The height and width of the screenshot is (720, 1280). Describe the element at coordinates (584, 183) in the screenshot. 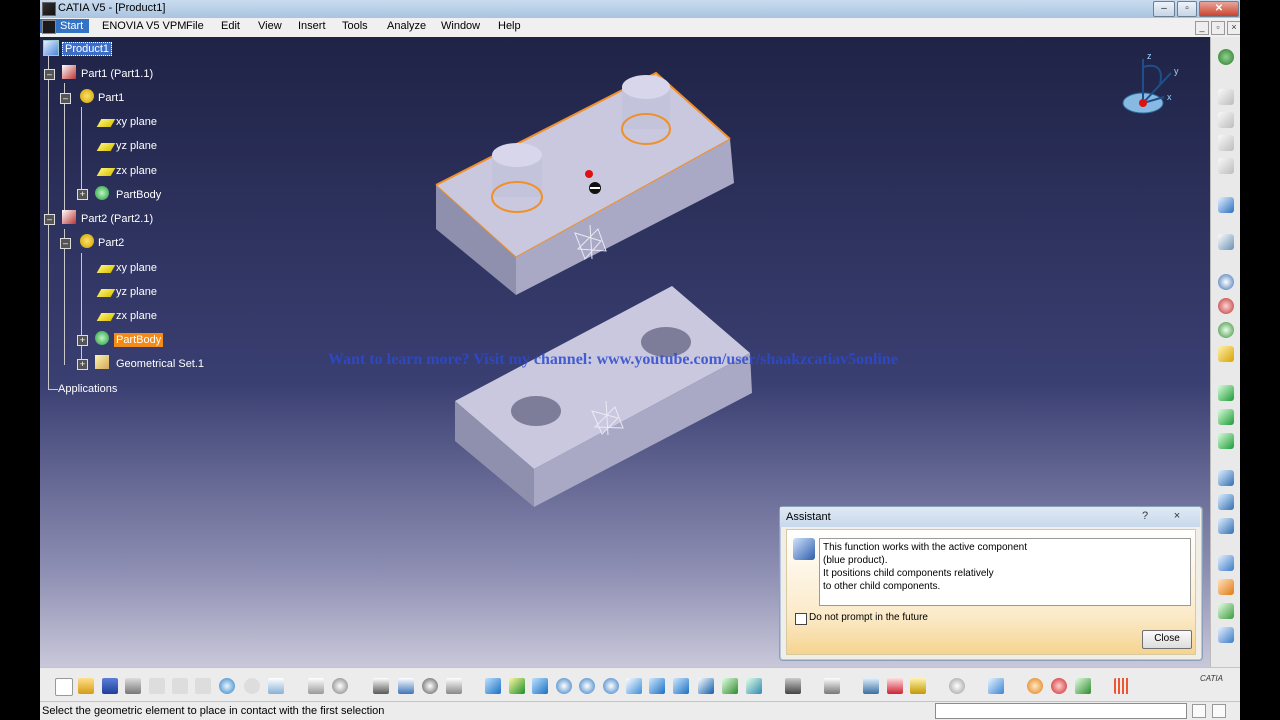

I see `upper-part-block` at that location.